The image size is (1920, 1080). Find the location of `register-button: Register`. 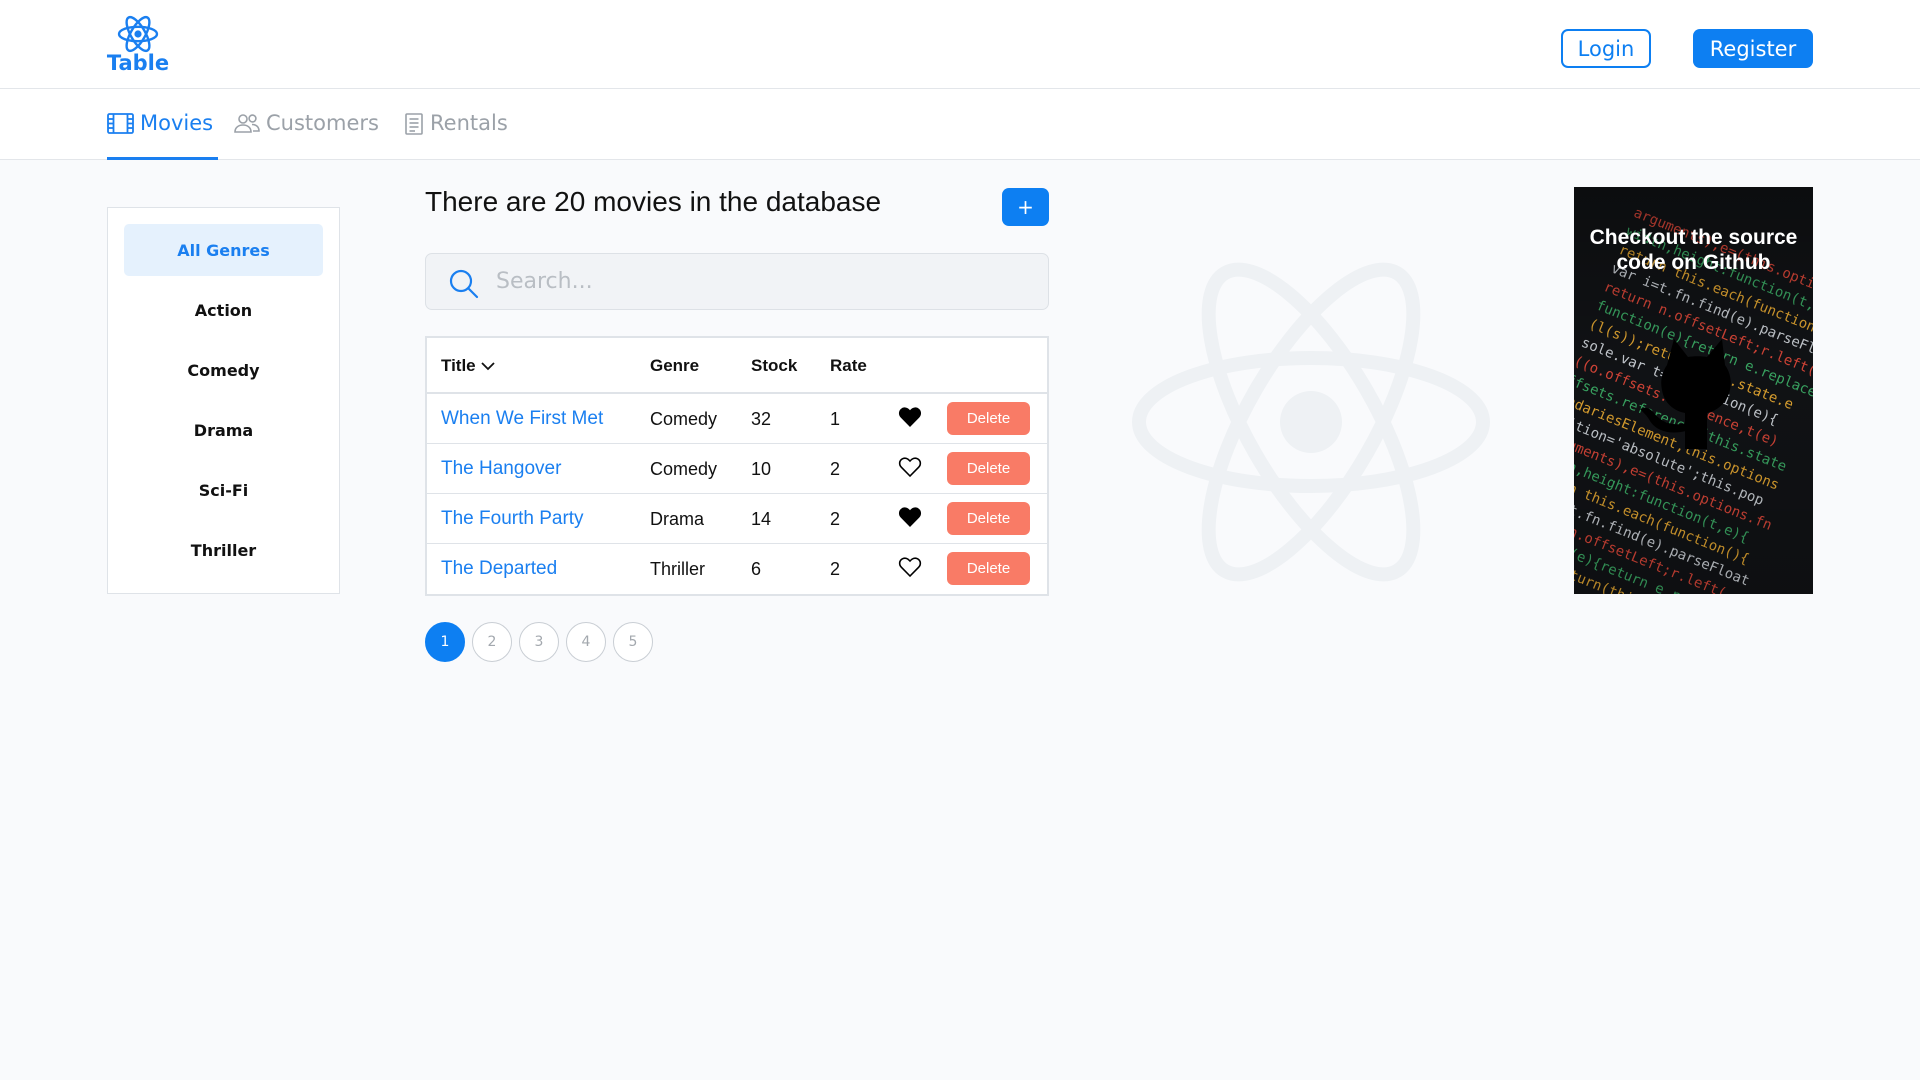

register-button: Register is located at coordinates (1753, 48).